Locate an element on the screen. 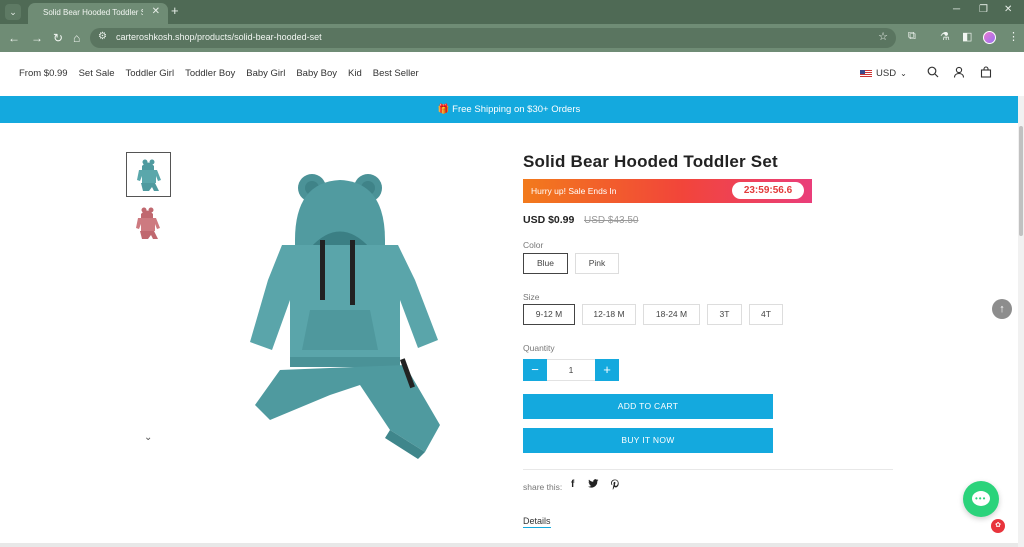 This screenshot has height=547, width=1024. share-label: share this: is located at coordinates (543, 487).